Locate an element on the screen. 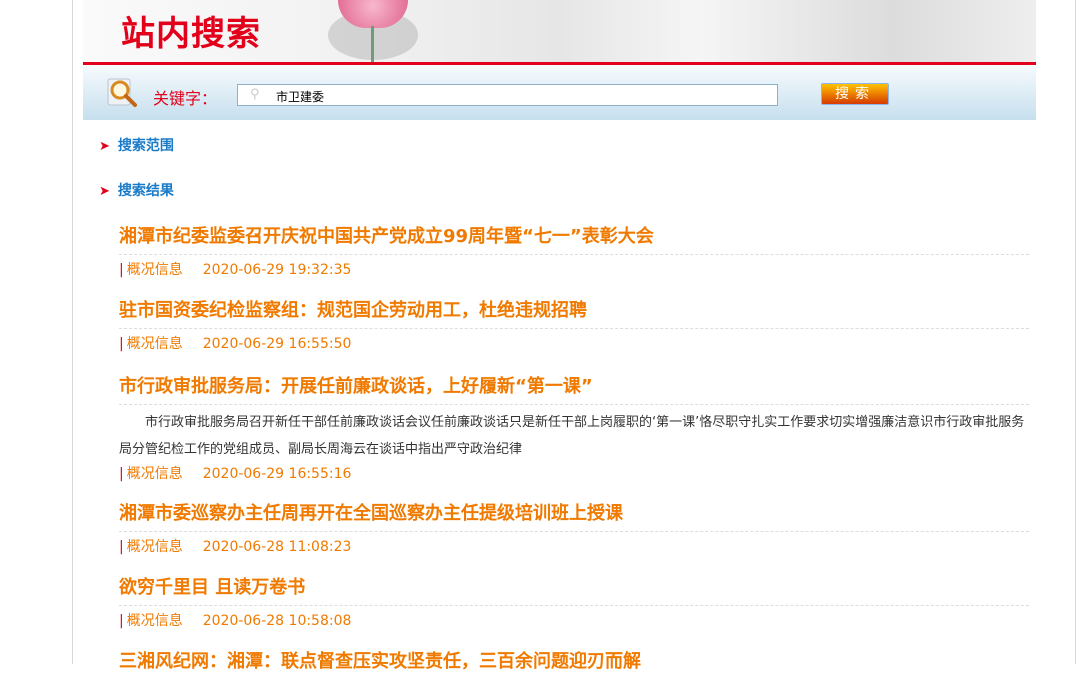  search-icon: ⚲ is located at coordinates (255, 94).